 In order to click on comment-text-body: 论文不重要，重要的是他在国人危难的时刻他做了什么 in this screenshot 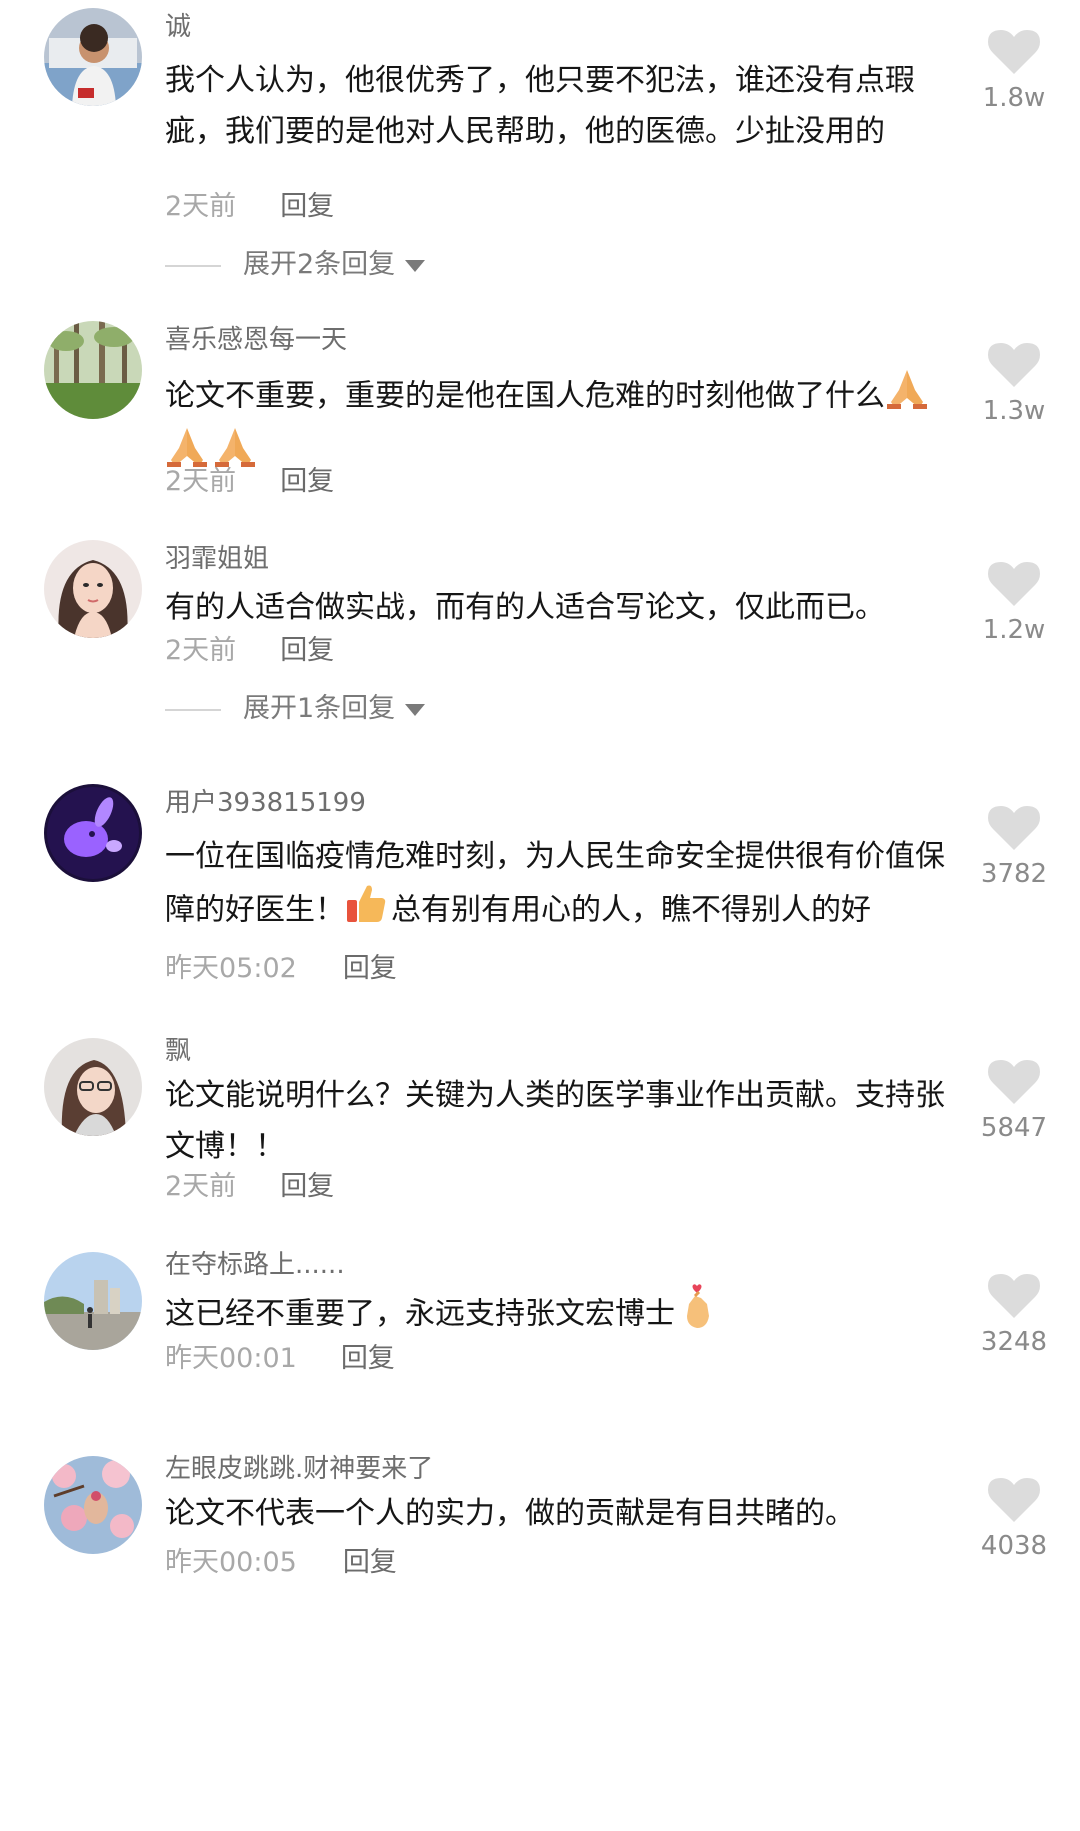, I will do `click(525, 396)`.